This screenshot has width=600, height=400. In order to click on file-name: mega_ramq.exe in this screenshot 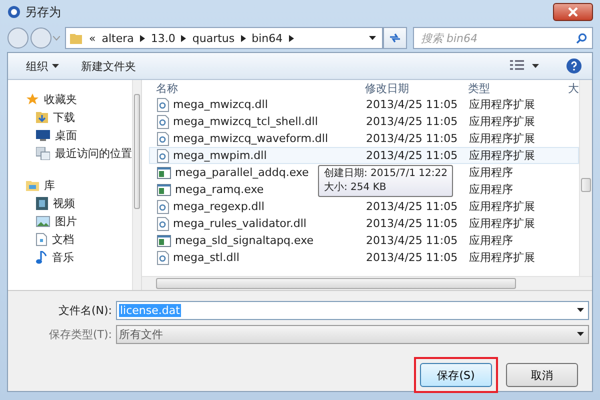, I will do `click(219, 189)`.